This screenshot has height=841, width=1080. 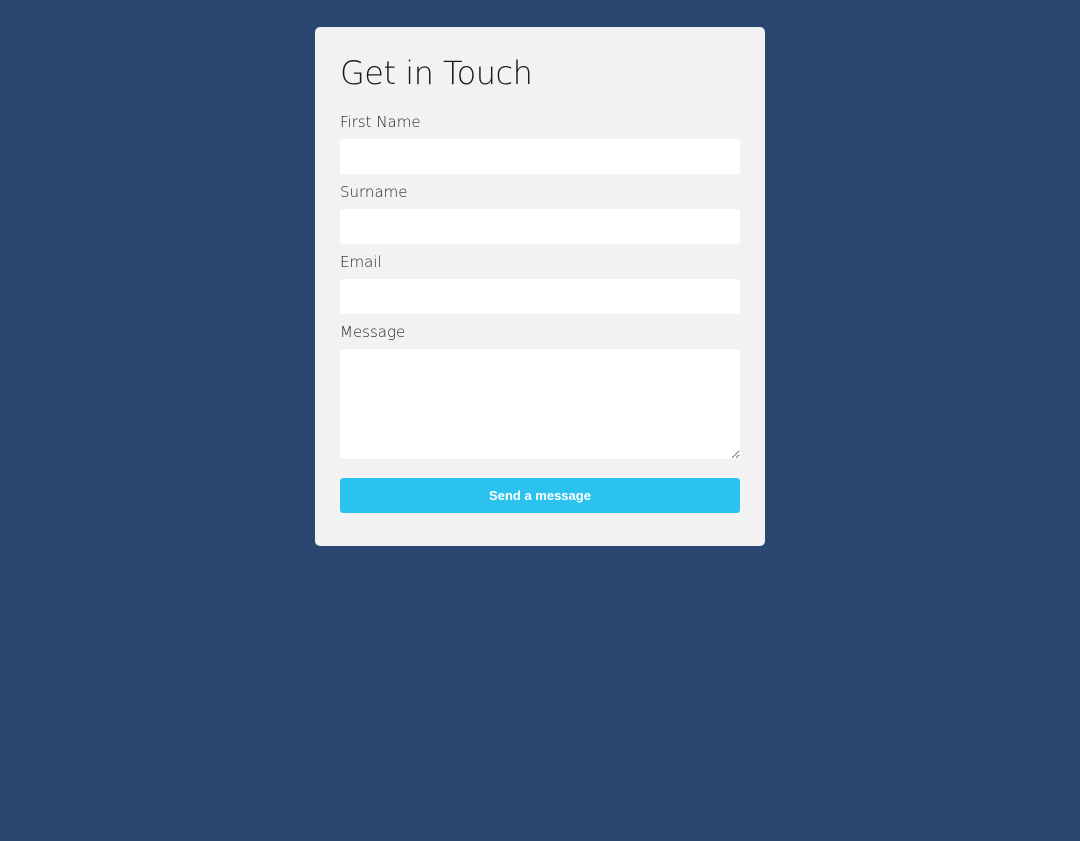 I want to click on first-name-input, so click(x=540, y=156).